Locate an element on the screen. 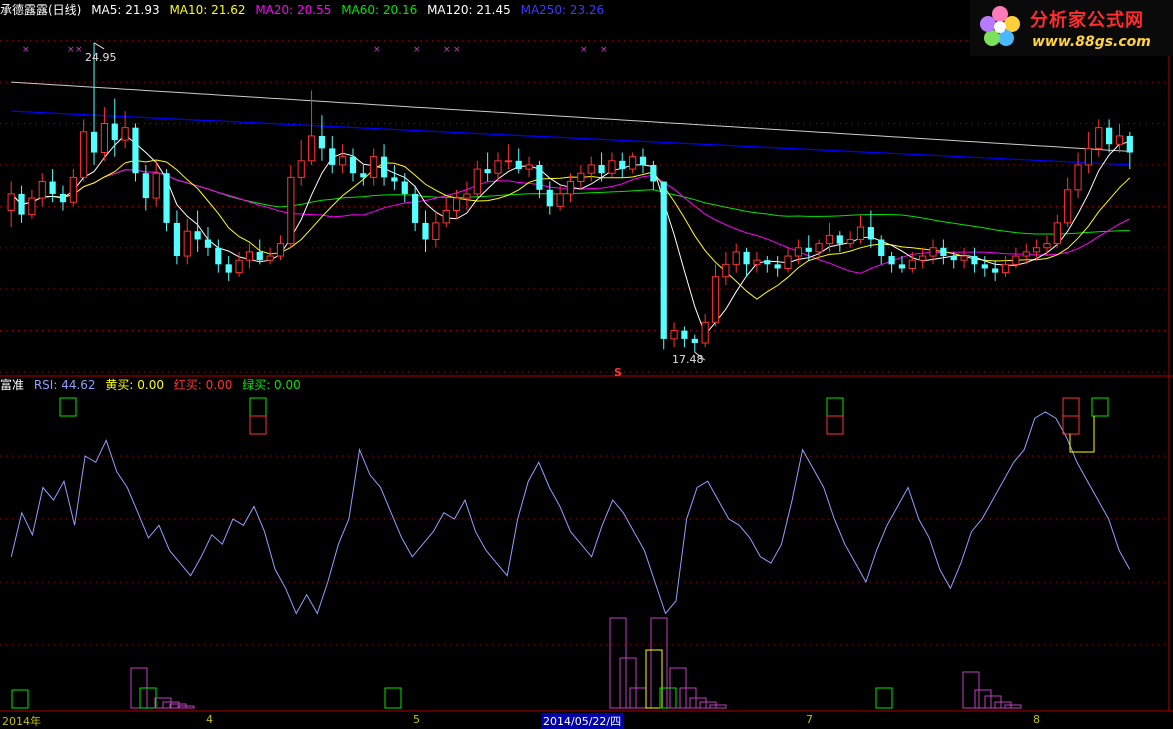 The image size is (1173, 729). ma120-value: MA120: 21.45 is located at coordinates (469, 10).